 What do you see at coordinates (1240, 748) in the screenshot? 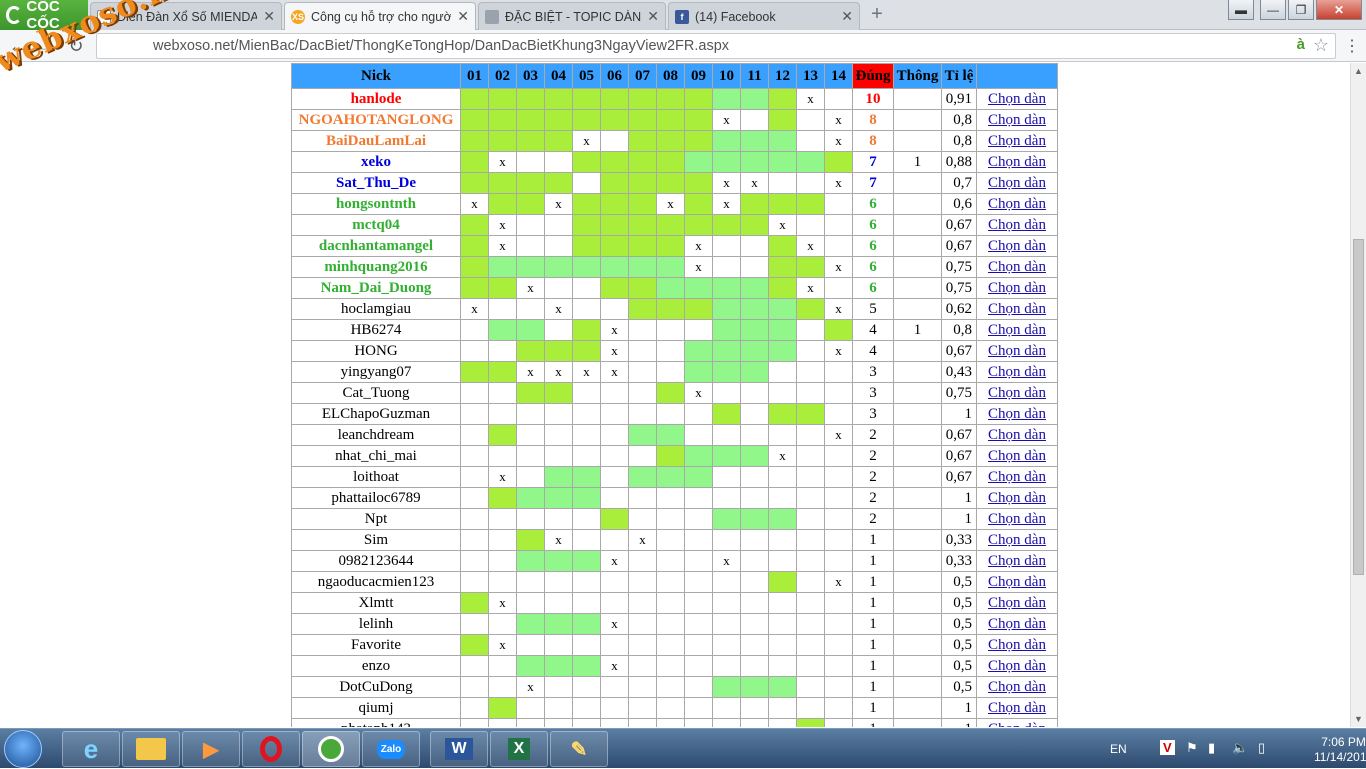
I see `volume-icon: 🔈` at bounding box center [1240, 748].